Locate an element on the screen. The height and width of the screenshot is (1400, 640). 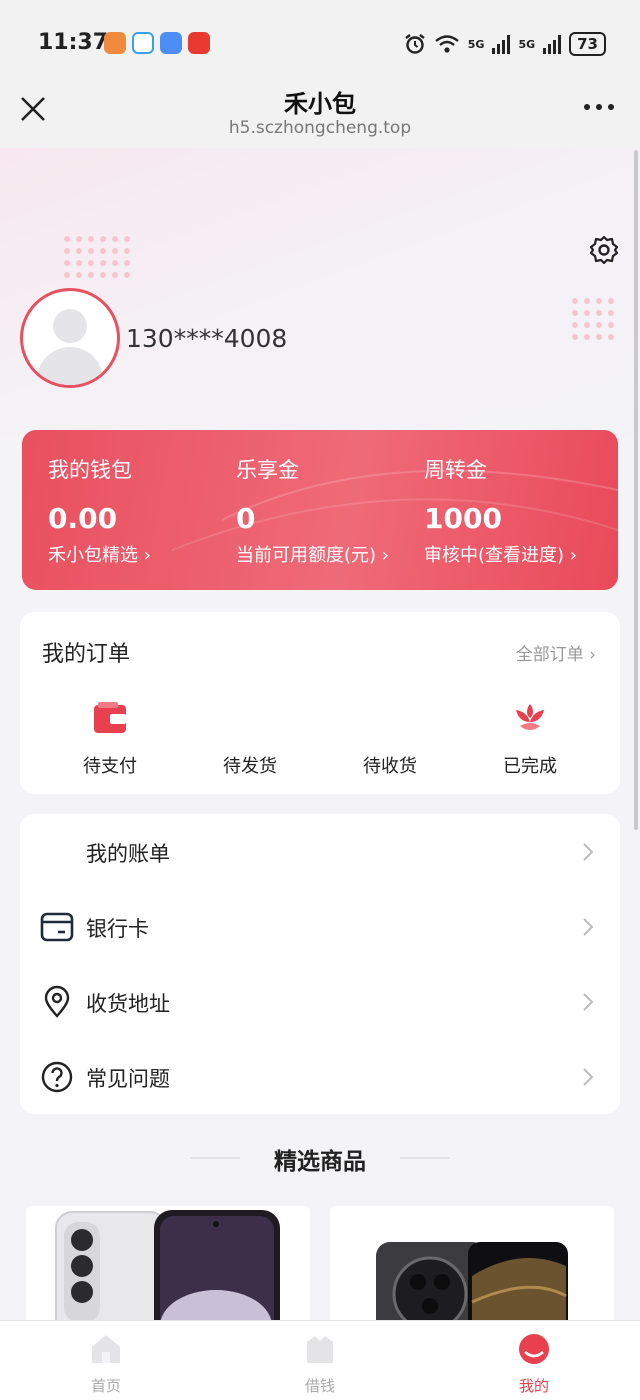
wallet-column-value: 0.00 is located at coordinates (83, 518).